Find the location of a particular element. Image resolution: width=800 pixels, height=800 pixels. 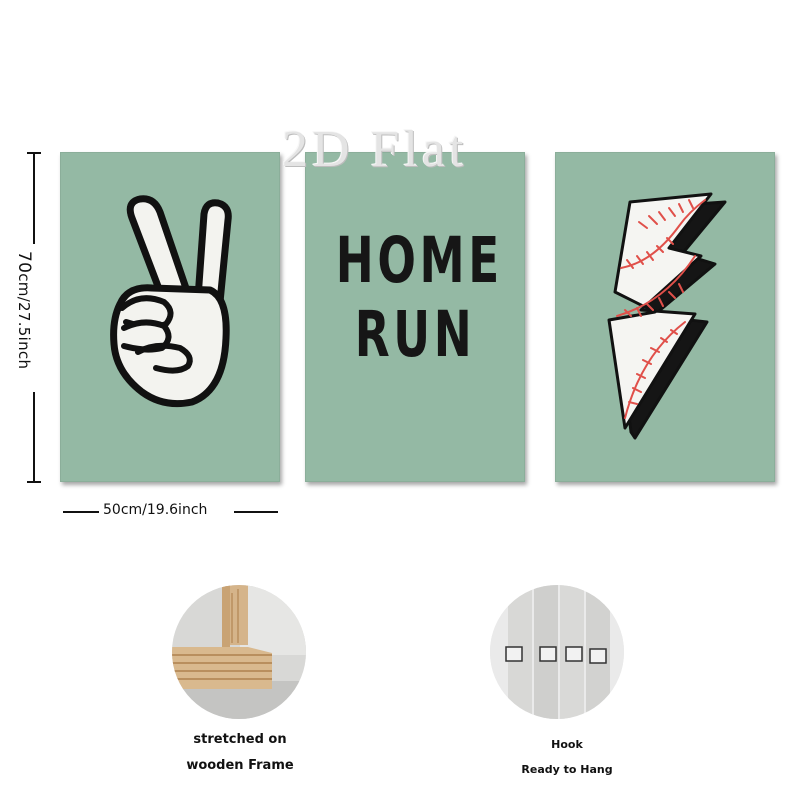

watermark: 2D Flat is located at coordinates (375, 149).